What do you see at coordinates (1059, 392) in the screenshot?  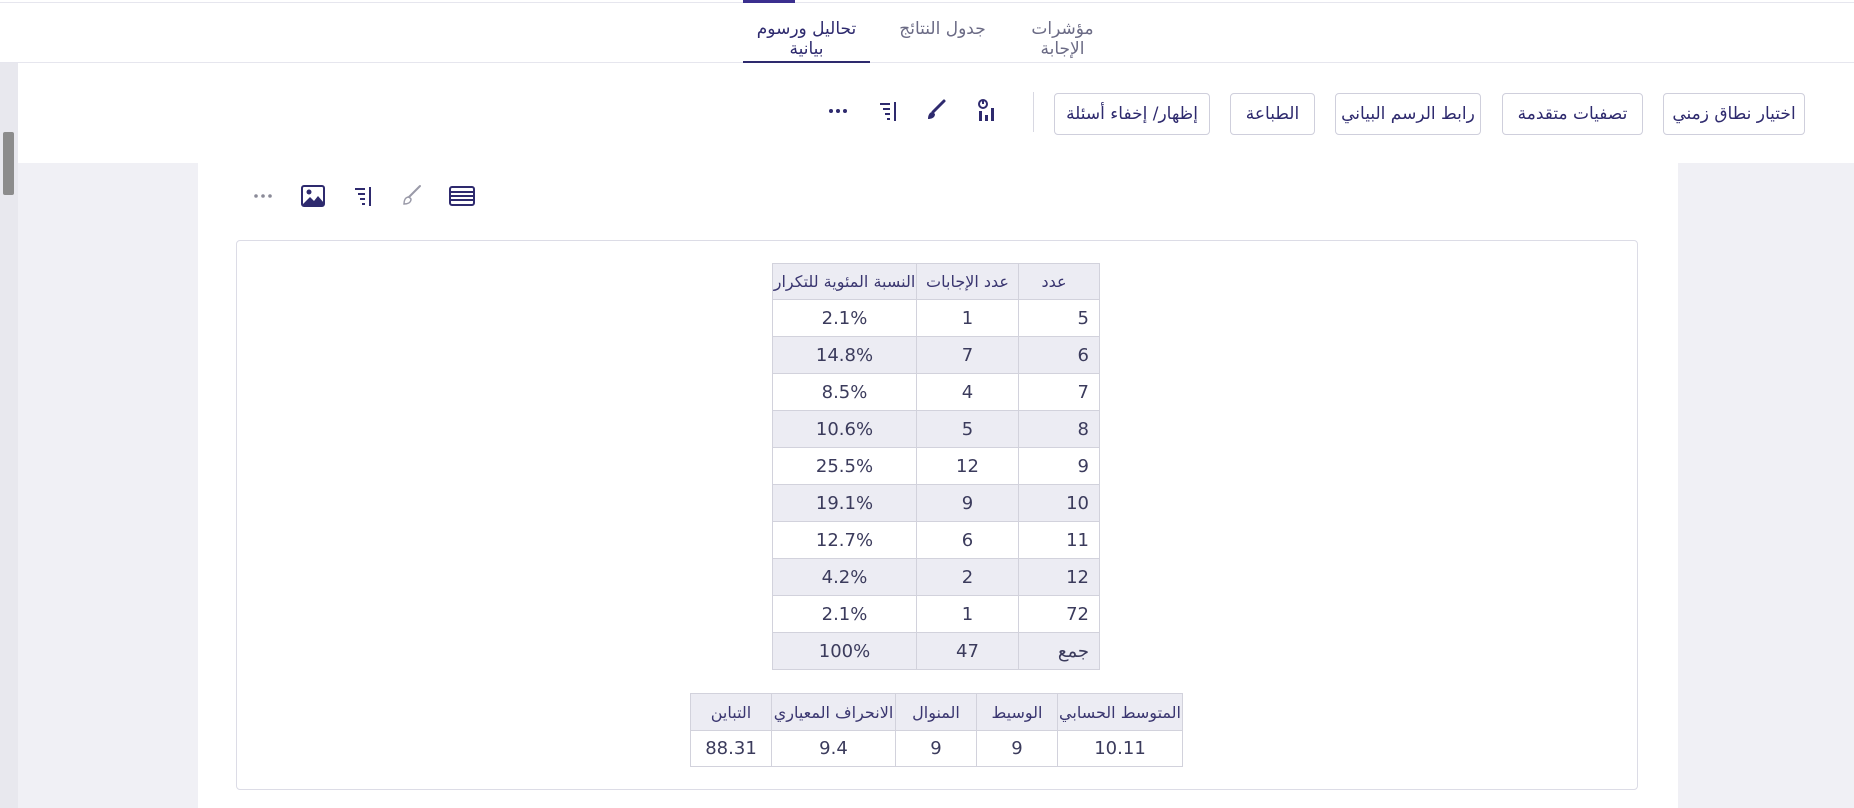 I see `cell-number: 7` at bounding box center [1059, 392].